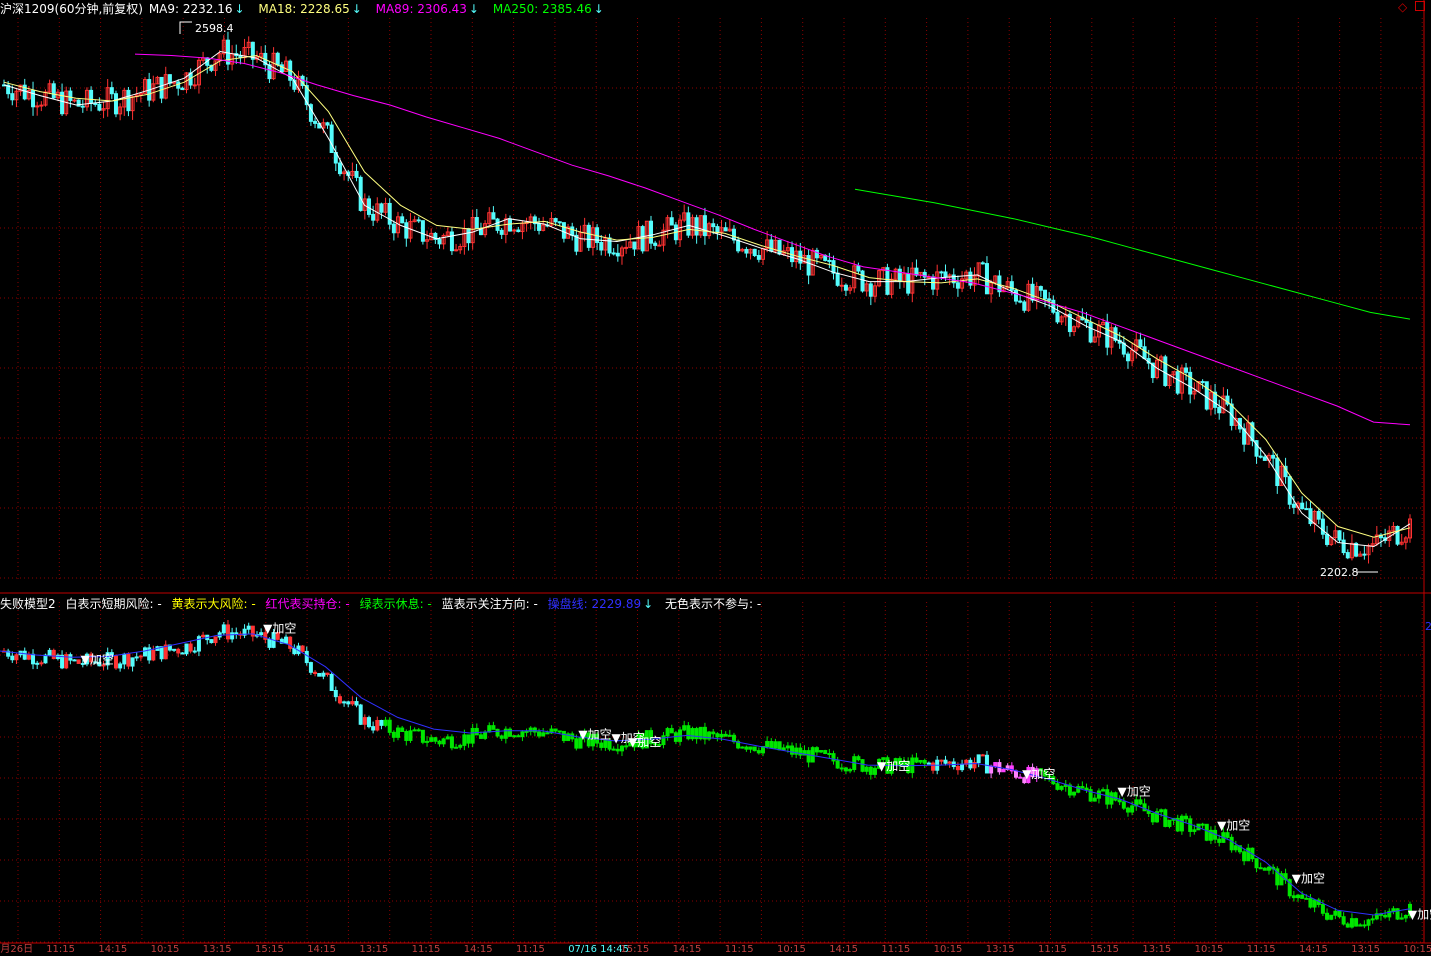 The image size is (1431, 956). What do you see at coordinates (213, 604) in the screenshot?
I see `yellow-legend: 黄表示大风险: -` at bounding box center [213, 604].